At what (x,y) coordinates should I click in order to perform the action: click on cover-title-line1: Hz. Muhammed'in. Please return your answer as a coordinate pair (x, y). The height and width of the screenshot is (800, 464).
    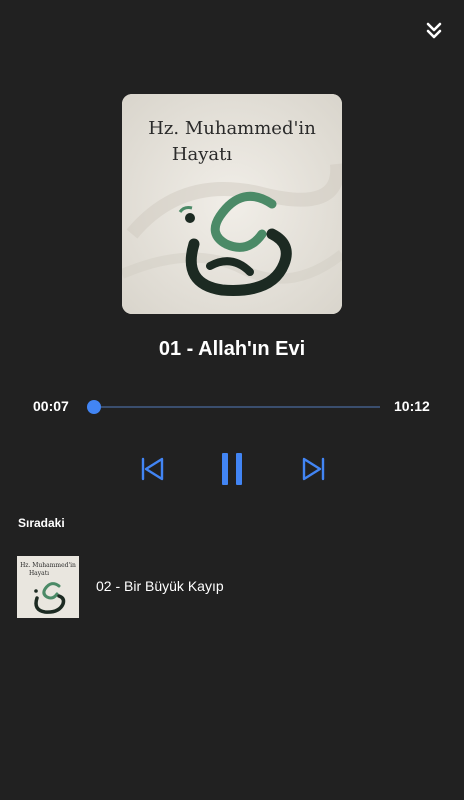
    Looking at the image, I should click on (232, 128).